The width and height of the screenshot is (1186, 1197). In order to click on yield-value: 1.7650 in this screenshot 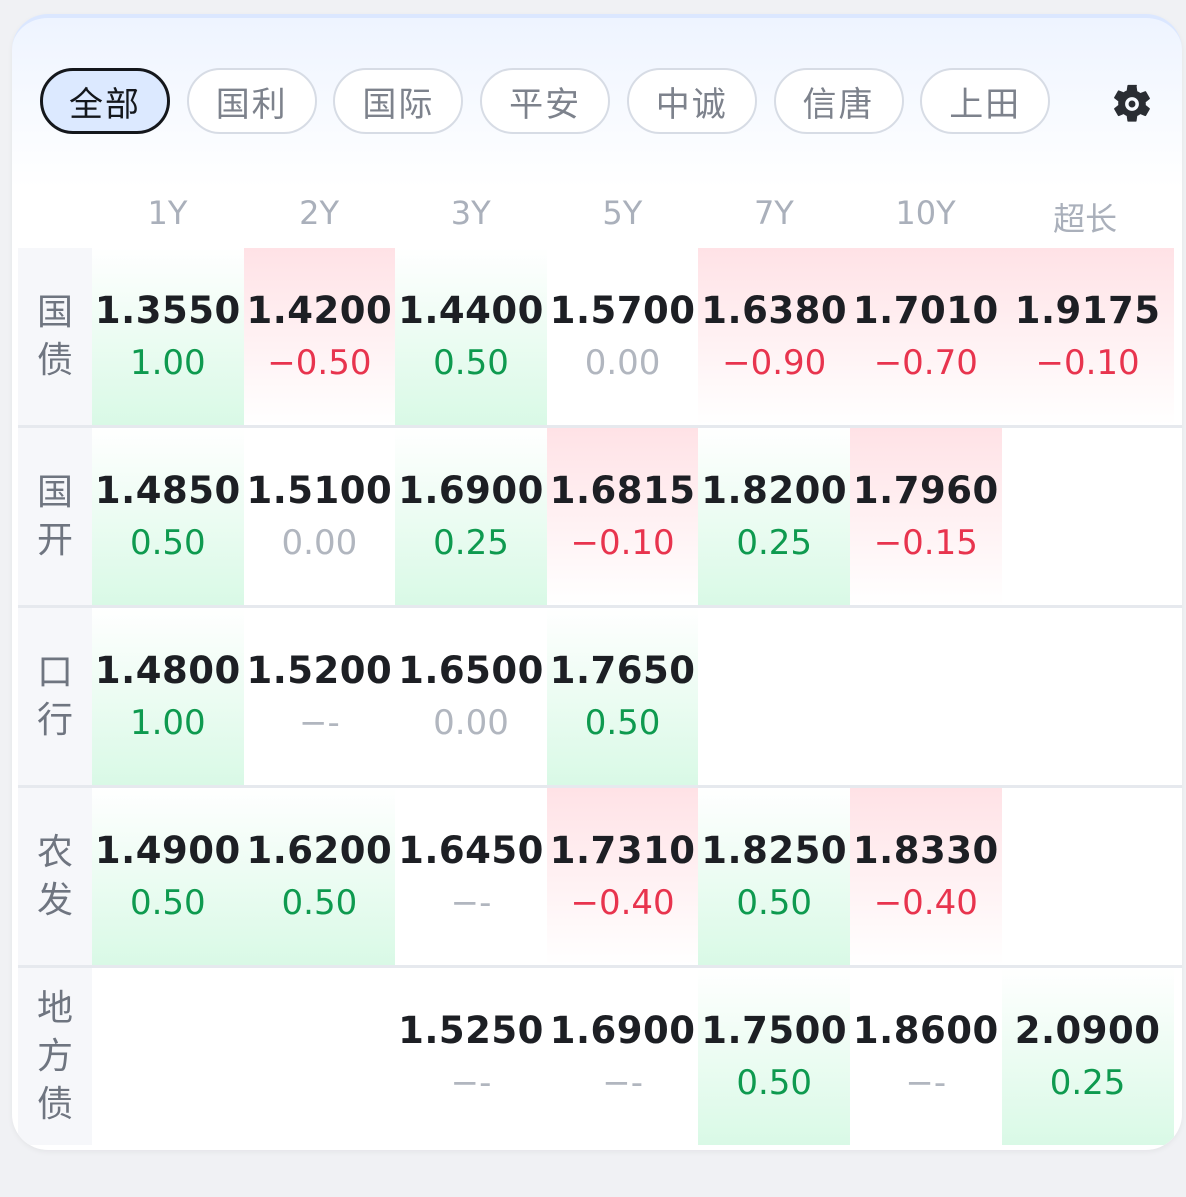, I will do `click(622, 670)`.